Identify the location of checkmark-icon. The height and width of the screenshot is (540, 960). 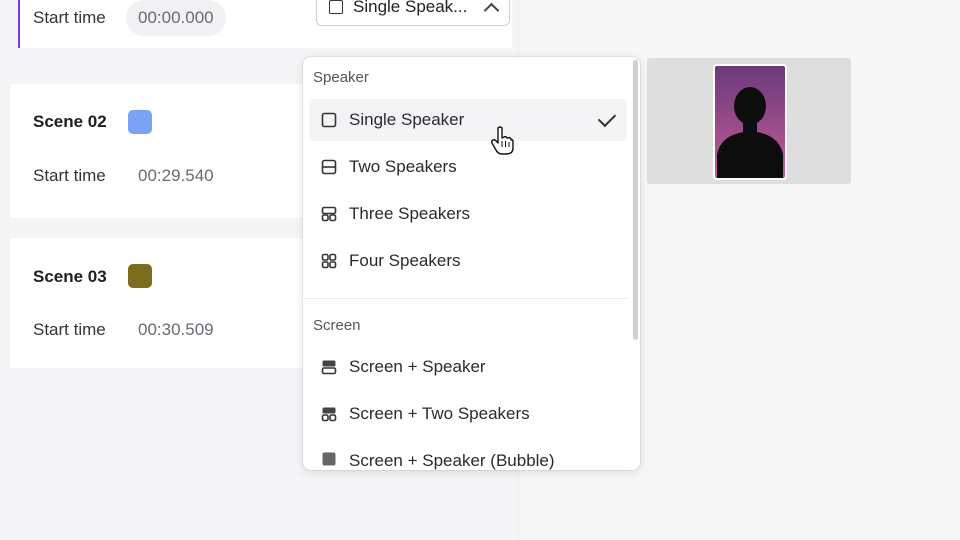
(607, 118).